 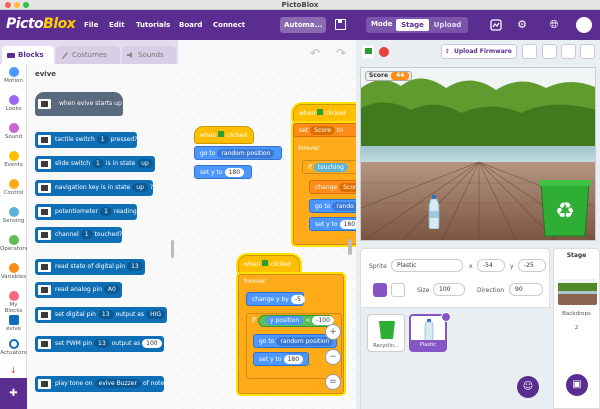 What do you see at coordinates (94, 188) in the screenshot?
I see `palette-block-navigation-key: navigation key is in state up?` at bounding box center [94, 188].